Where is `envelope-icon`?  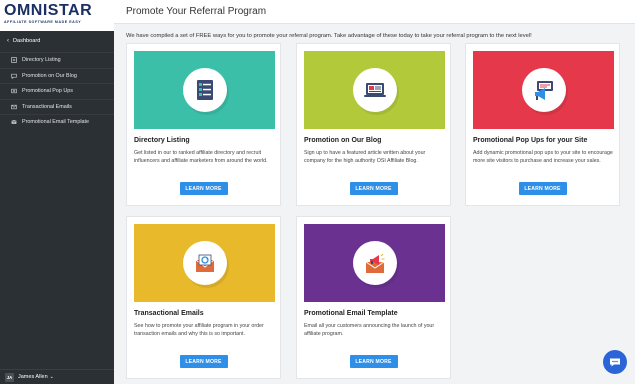 envelope-icon is located at coordinates (13, 122).